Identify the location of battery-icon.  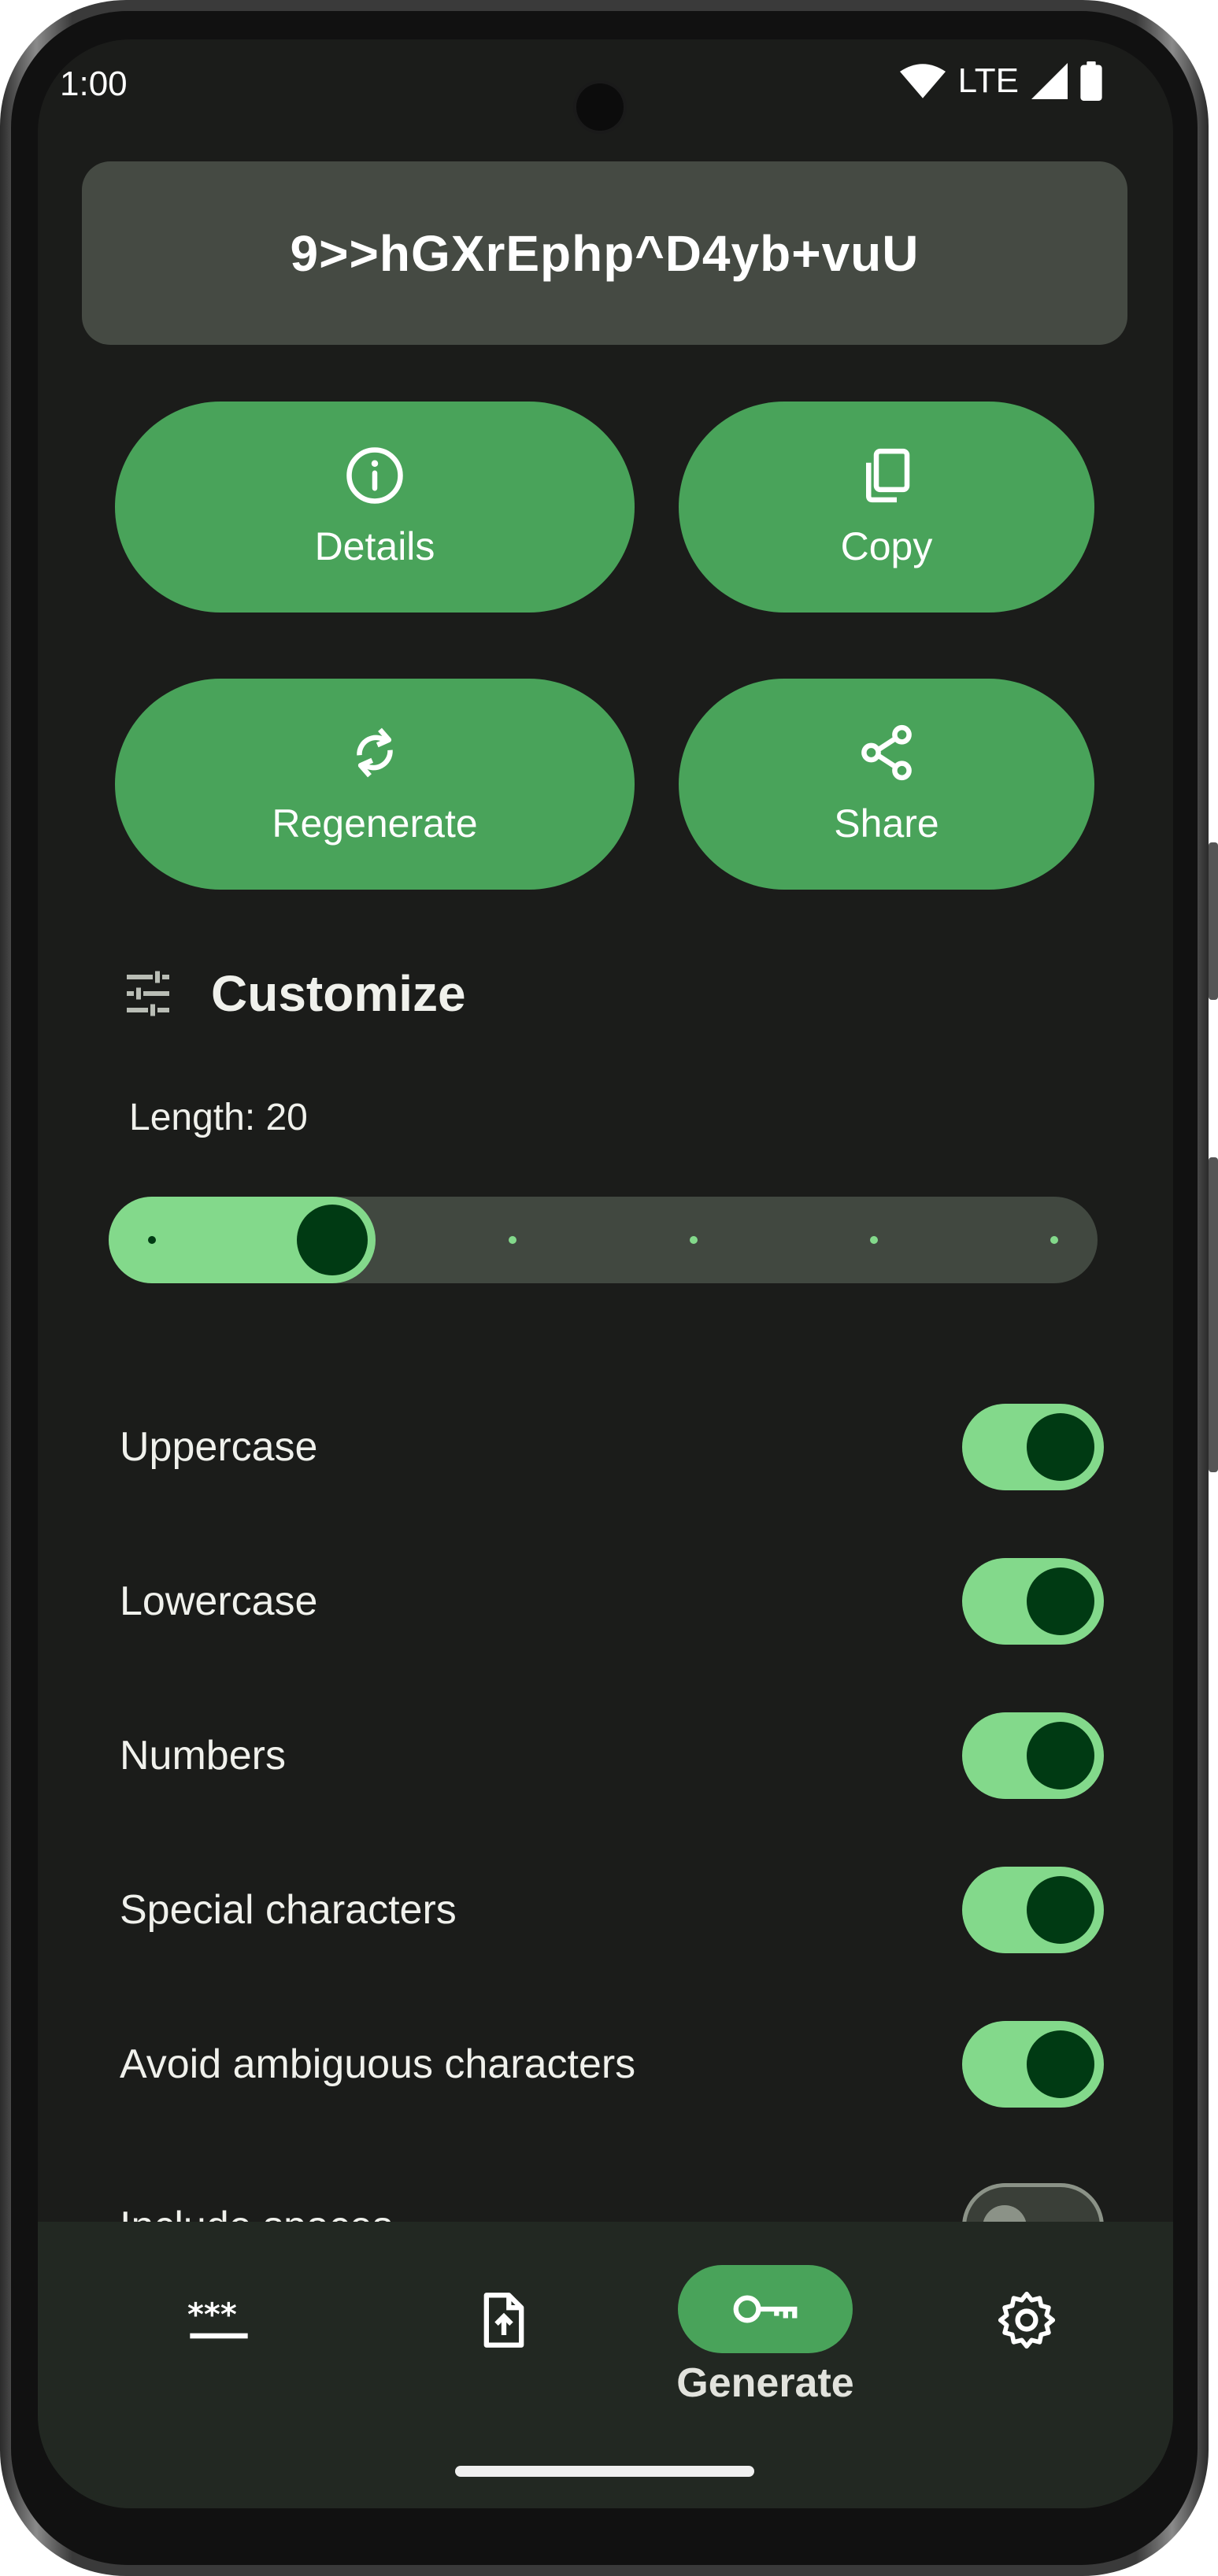
(1091, 81).